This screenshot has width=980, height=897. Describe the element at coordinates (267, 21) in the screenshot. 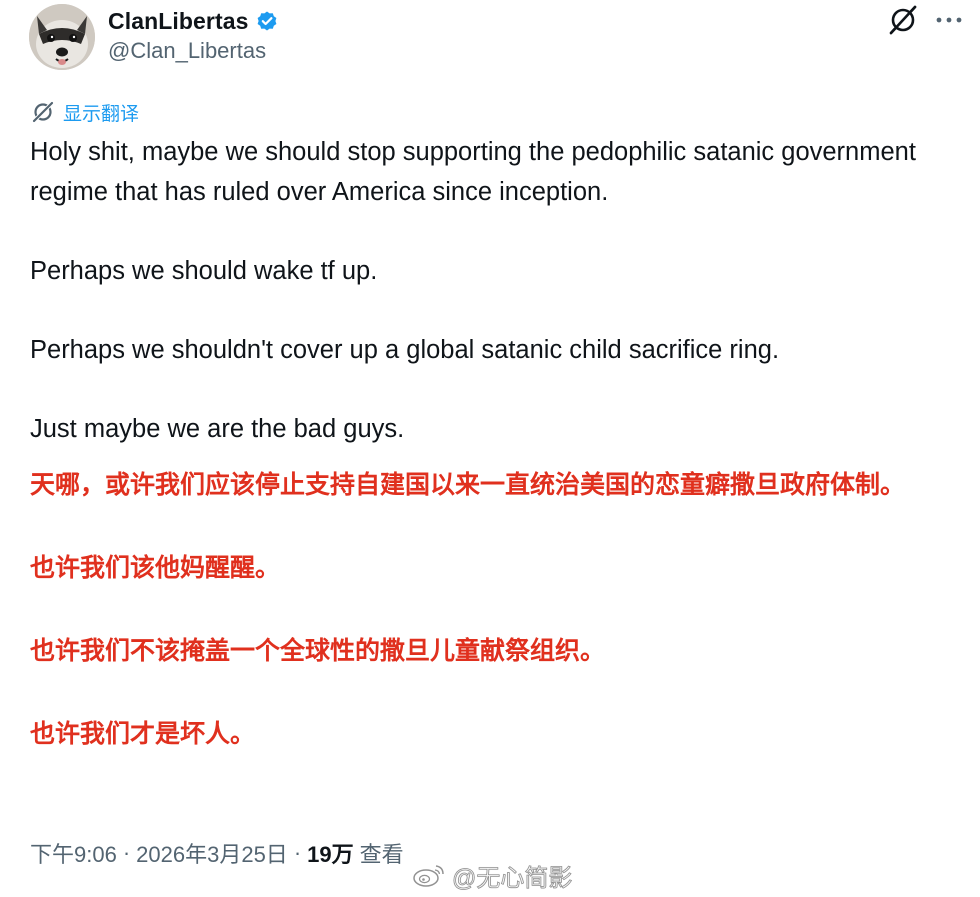

I see `verified-badge-icon` at that location.